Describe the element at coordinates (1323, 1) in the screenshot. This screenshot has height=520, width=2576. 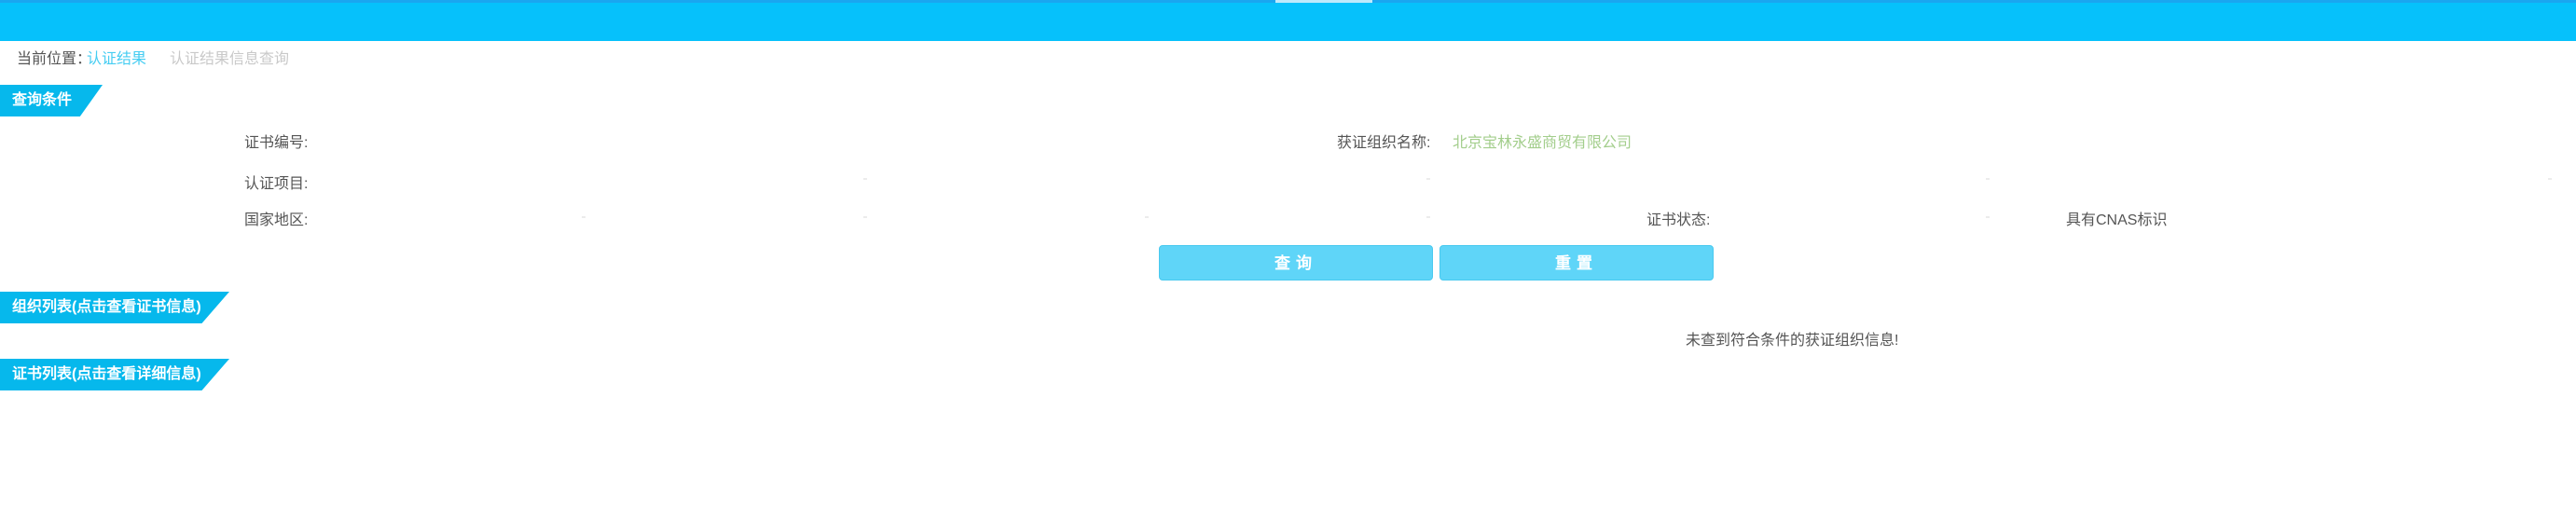
I see `header-indicator` at that location.